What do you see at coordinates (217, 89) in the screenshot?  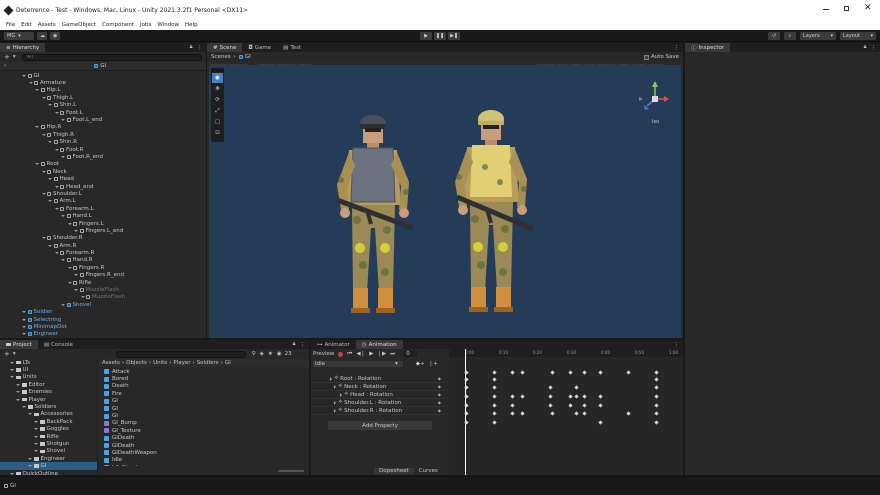 I see `move-tool-icon: ✥` at bounding box center [217, 89].